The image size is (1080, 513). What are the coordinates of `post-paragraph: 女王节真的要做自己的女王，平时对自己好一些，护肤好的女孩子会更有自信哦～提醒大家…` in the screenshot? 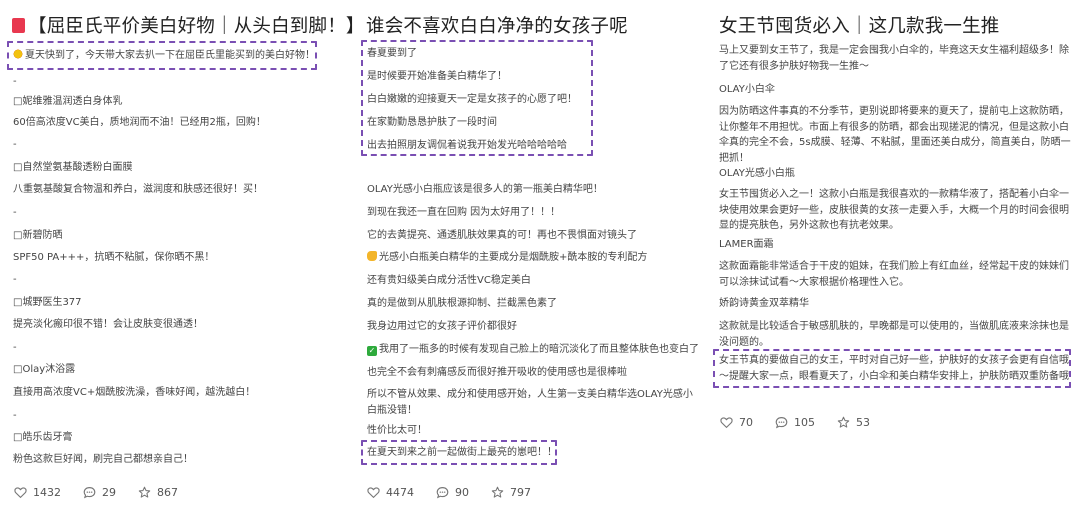 It's located at (894, 368).